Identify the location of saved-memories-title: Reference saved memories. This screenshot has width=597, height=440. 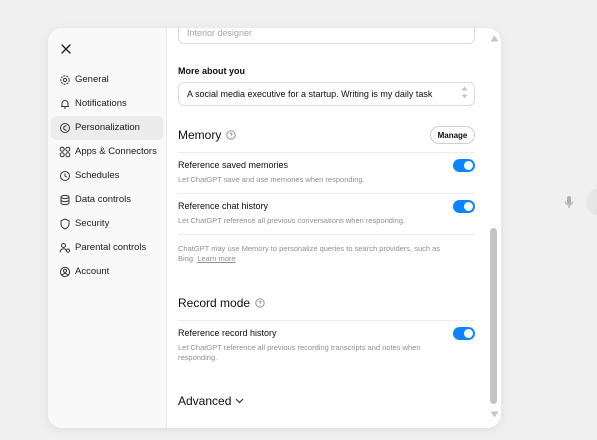
(233, 165).